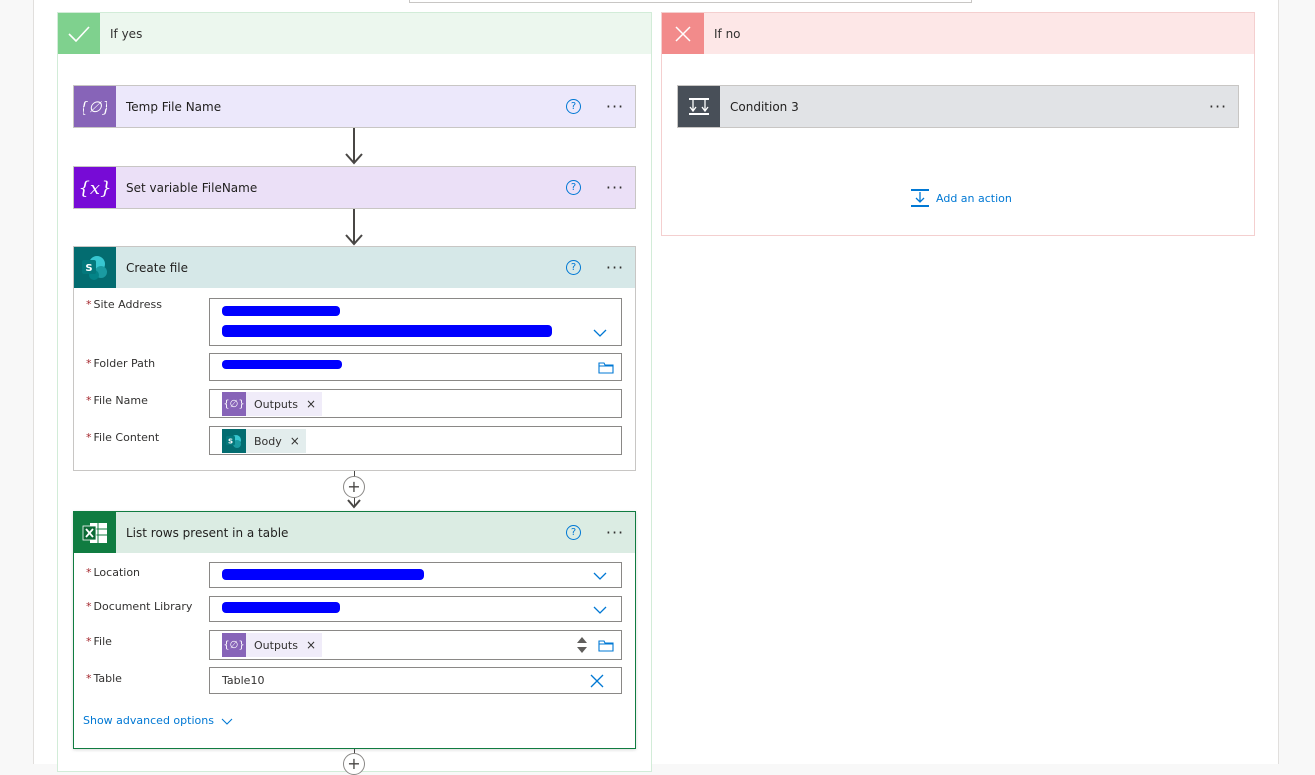 The width and height of the screenshot is (1315, 775). I want to click on action-card-header: {x} Set variable FileName ? ···, so click(354, 187).